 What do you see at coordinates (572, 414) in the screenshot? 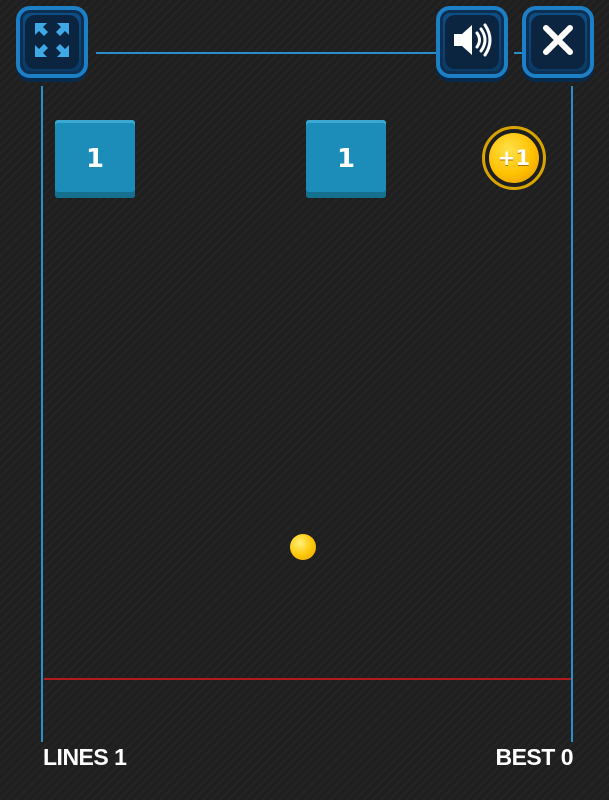
I see `right-wall` at bounding box center [572, 414].